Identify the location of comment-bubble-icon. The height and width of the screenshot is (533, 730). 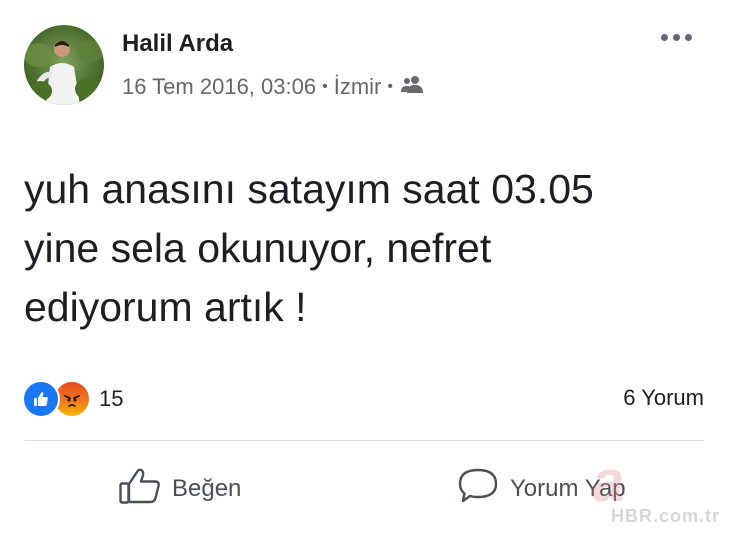
(478, 489).